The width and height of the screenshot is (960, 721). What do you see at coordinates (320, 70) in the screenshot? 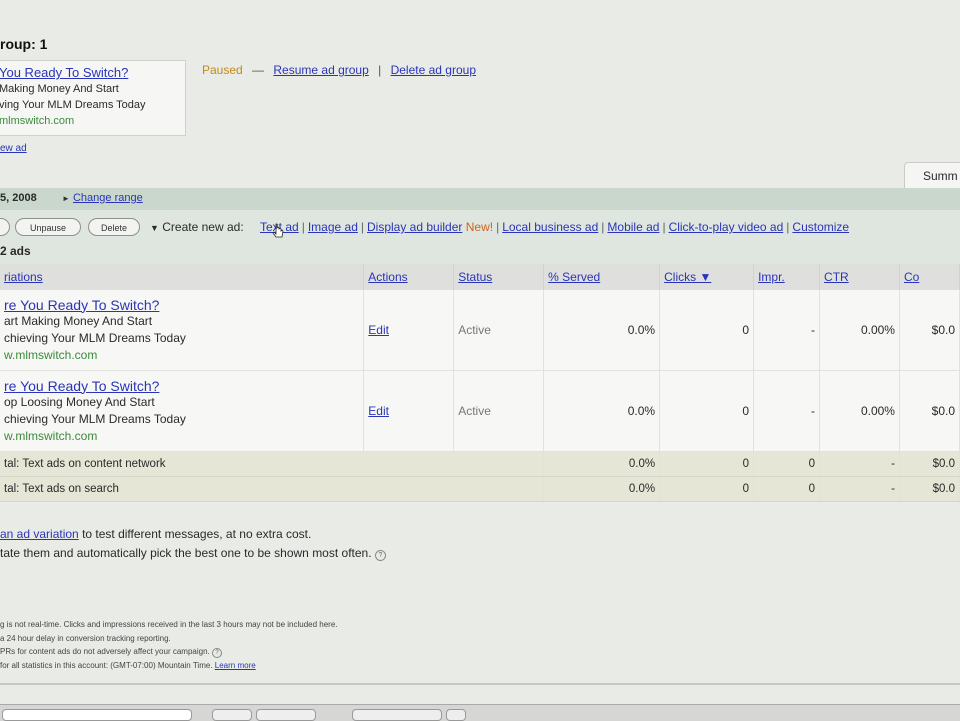
I see `resume-ad-group-link: Resume ad group` at bounding box center [320, 70].